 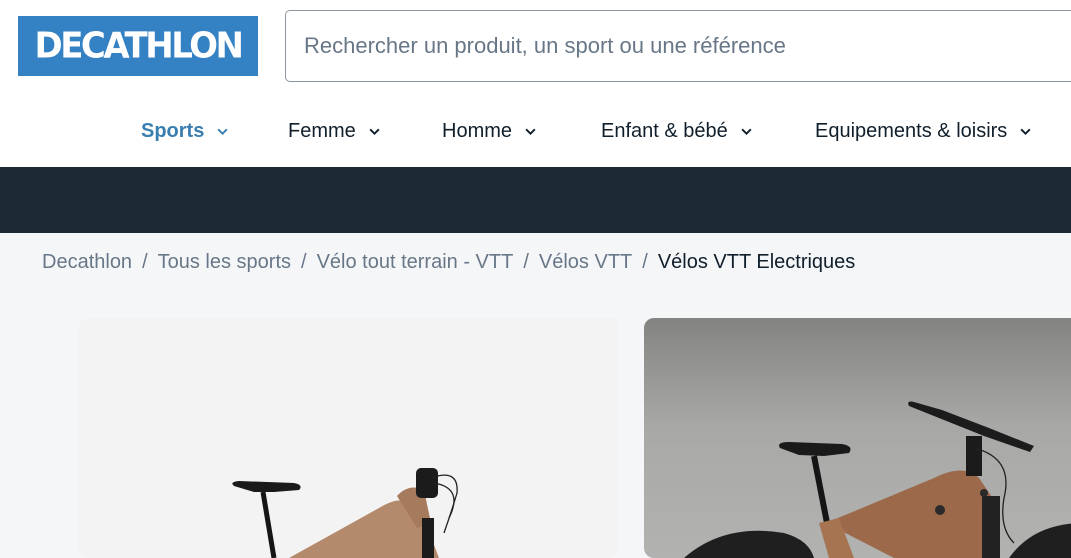 I want to click on search-input, so click(x=678, y=46).